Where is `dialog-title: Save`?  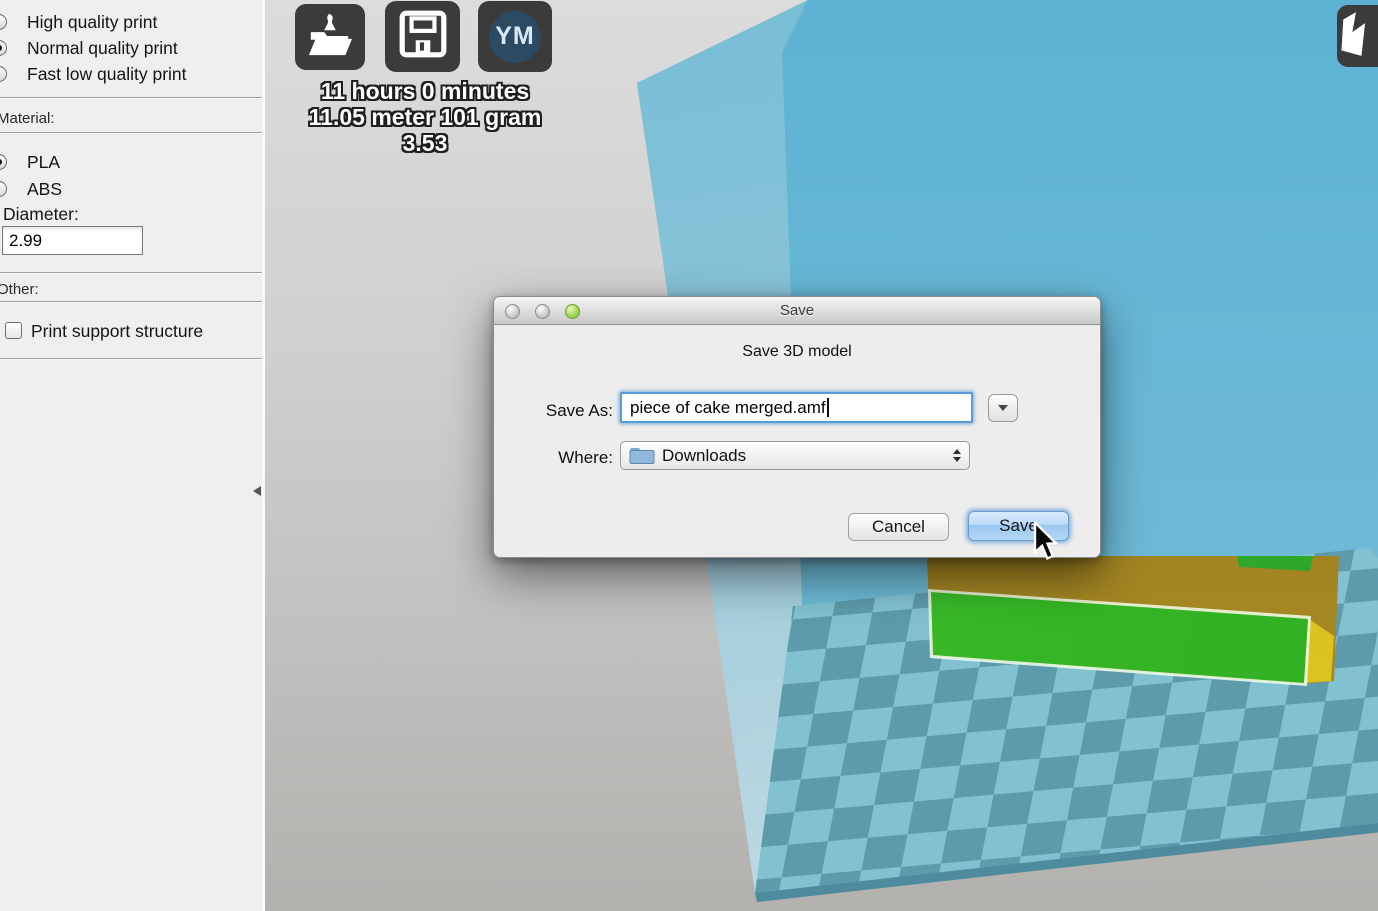
dialog-title: Save is located at coordinates (797, 310).